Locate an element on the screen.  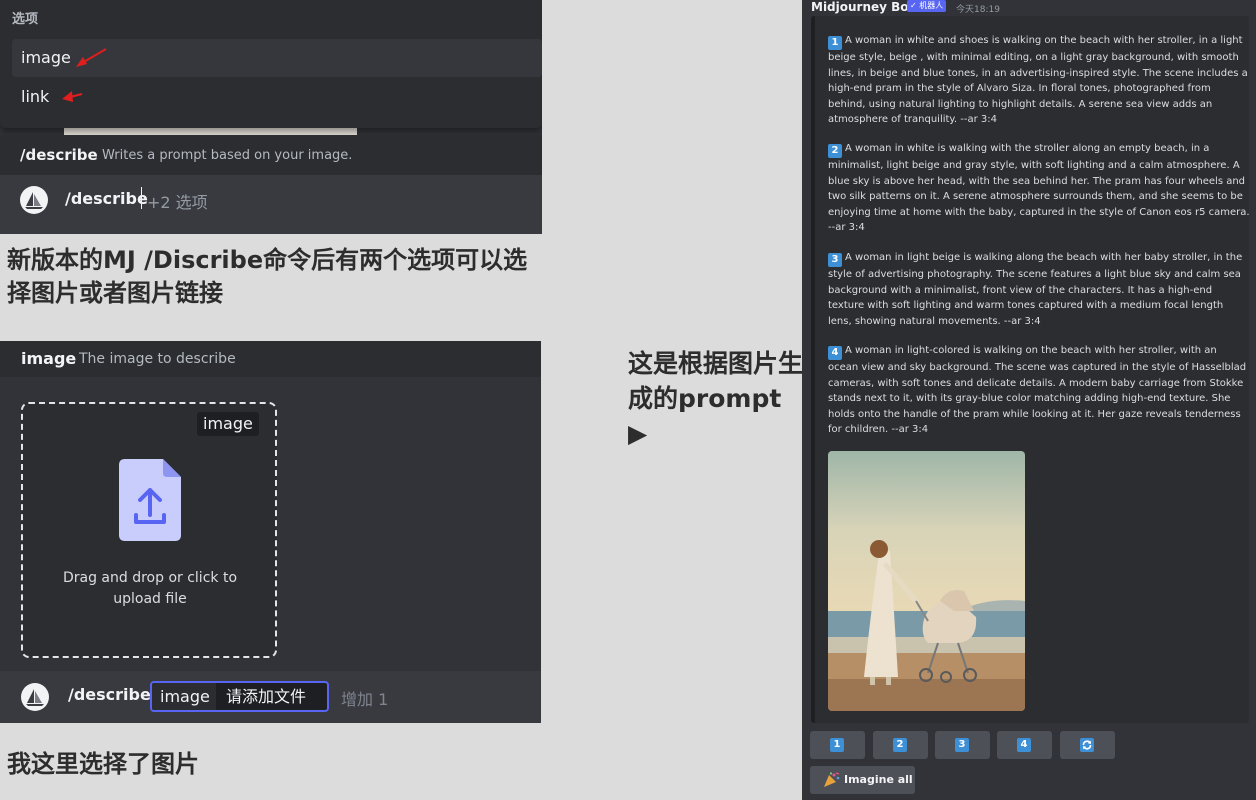
message-input: /describe image 请添加文件 增加 1 is located at coordinates (270, 697).